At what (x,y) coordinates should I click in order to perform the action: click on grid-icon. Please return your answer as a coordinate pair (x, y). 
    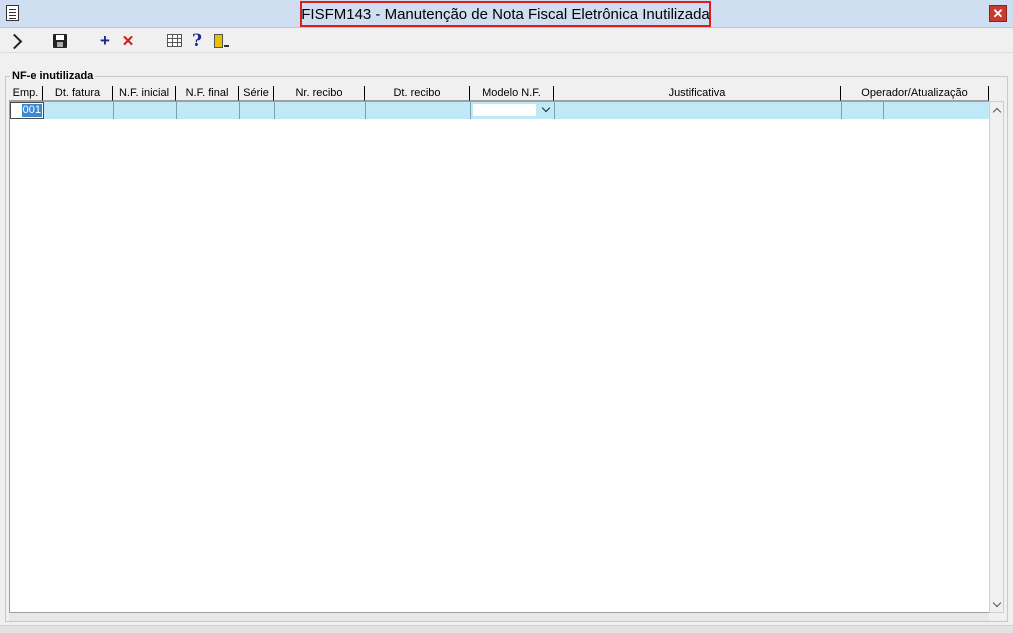
    Looking at the image, I should click on (174, 40).